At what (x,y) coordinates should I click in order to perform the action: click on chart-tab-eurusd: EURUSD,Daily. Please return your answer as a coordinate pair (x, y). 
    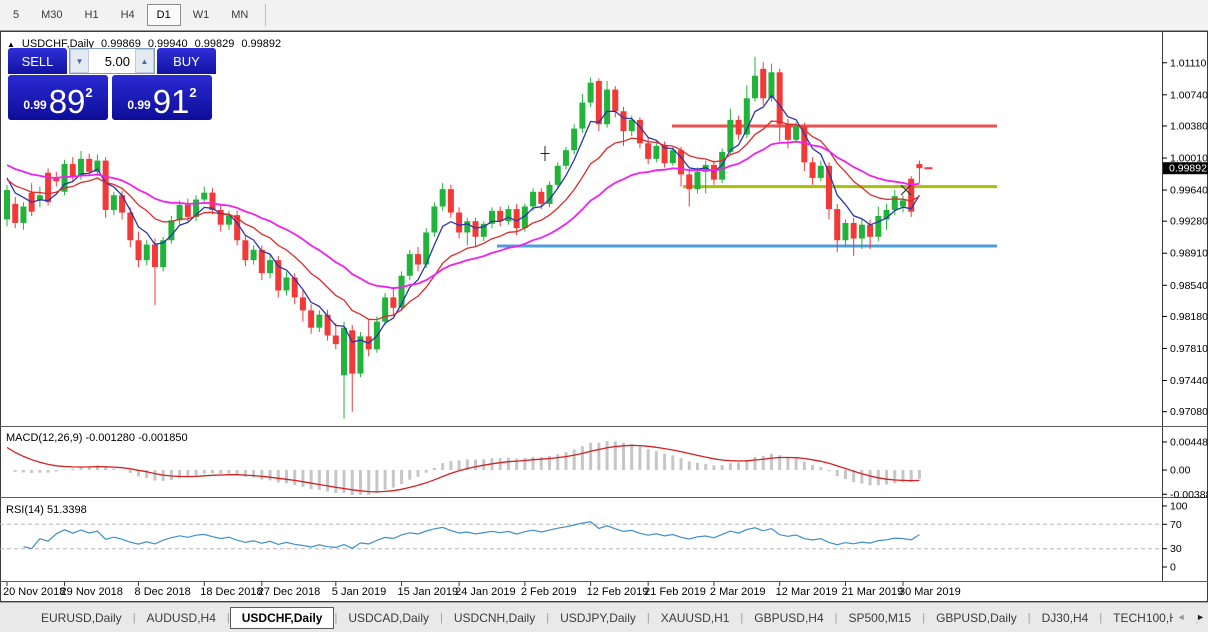
    Looking at the image, I should click on (81, 618).